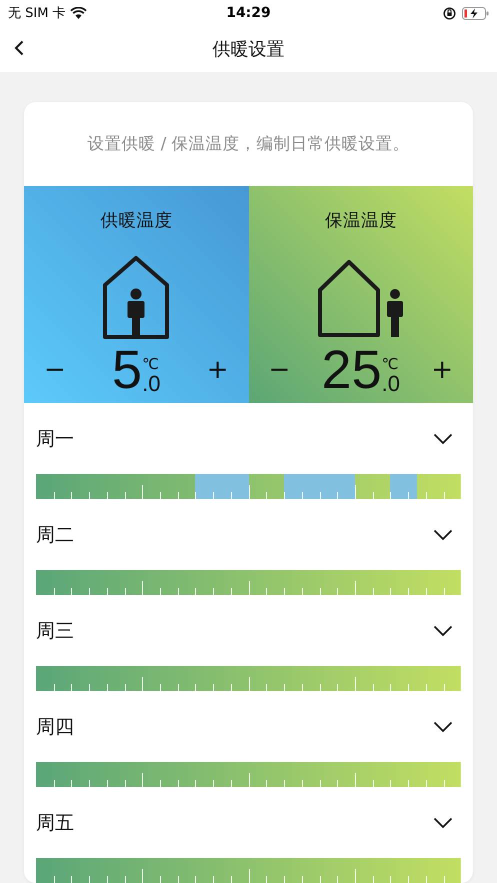  Describe the element at coordinates (360, 221) in the screenshot. I see `panel-title: 保温温度` at that location.